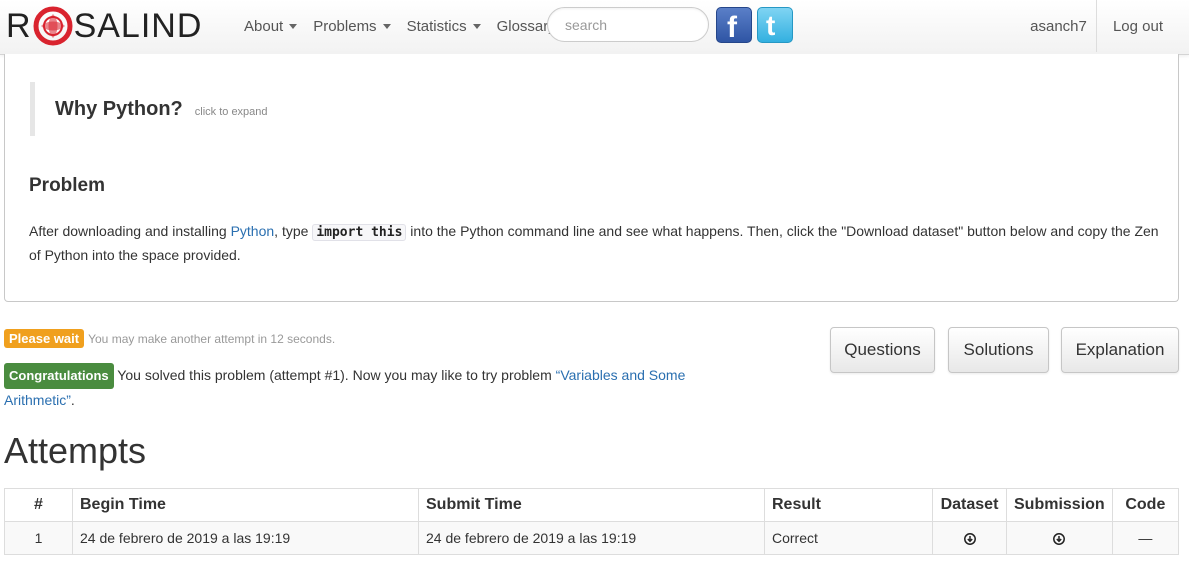 This screenshot has width=1189, height=567. What do you see at coordinates (436, 26) in the screenshot?
I see `nav-statistics-label: Statistics` at bounding box center [436, 26].